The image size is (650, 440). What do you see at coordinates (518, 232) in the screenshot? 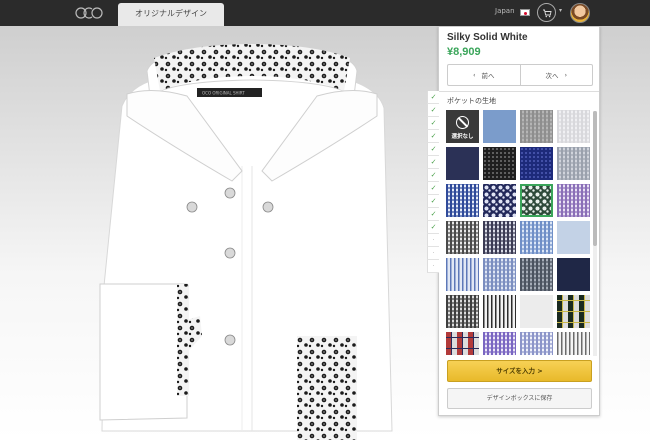
I see `fabric-swatch-grid: 選択なし` at bounding box center [518, 232].